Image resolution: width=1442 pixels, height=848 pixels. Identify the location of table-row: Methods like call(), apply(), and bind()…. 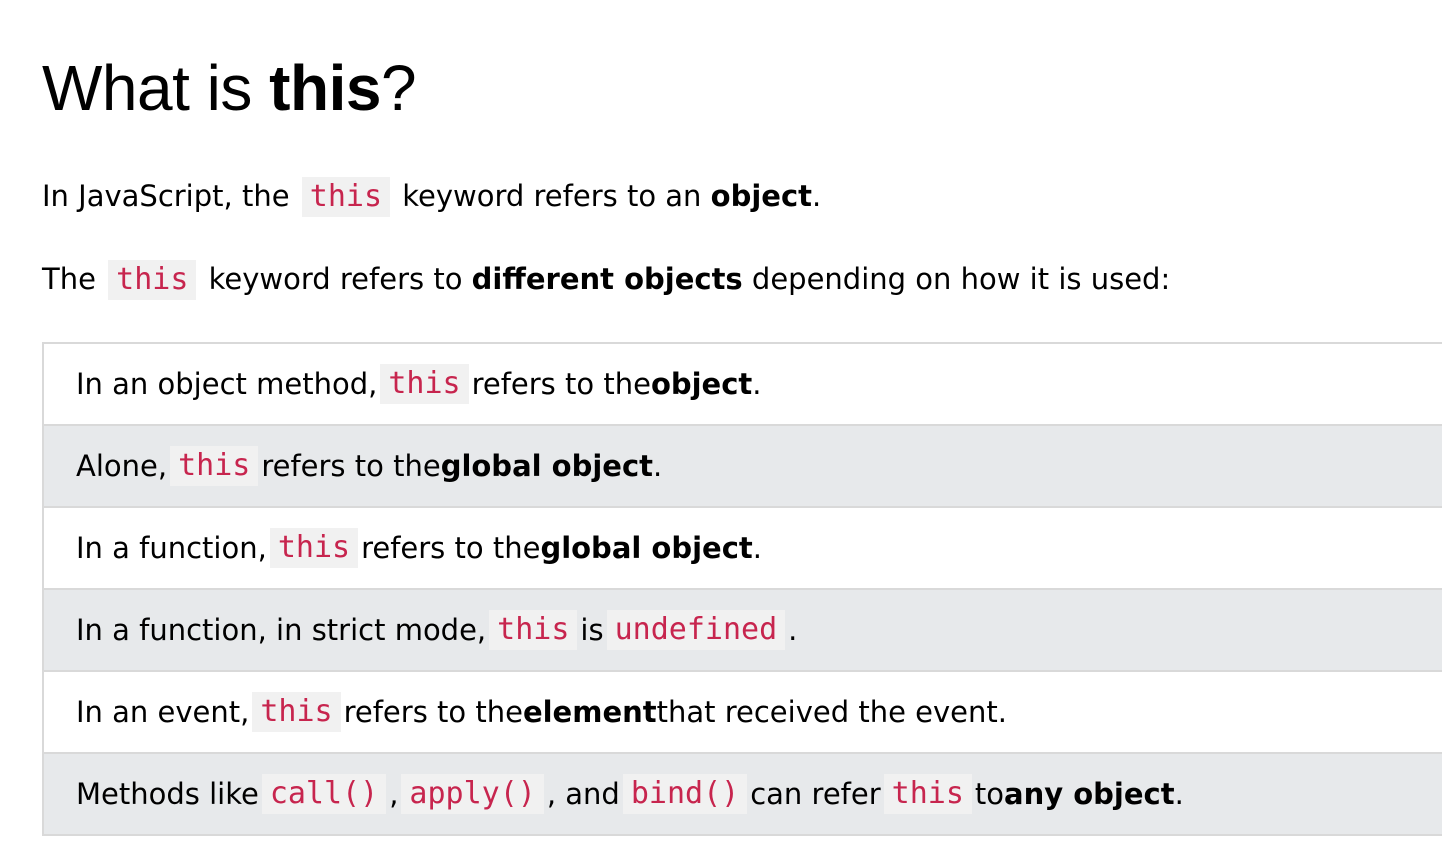
(743, 795).